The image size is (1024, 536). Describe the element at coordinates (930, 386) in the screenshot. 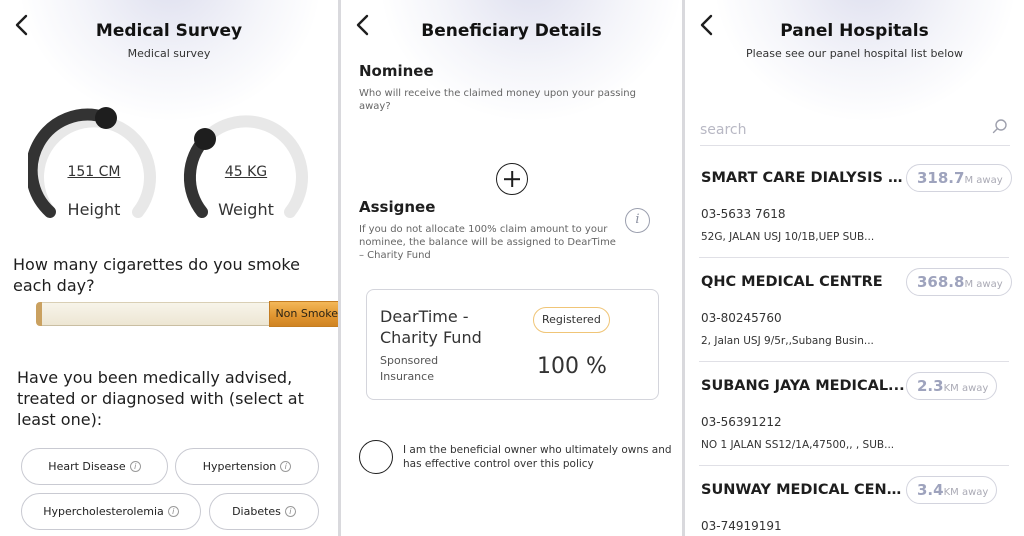

I see `distance-value: 2.3` at that location.